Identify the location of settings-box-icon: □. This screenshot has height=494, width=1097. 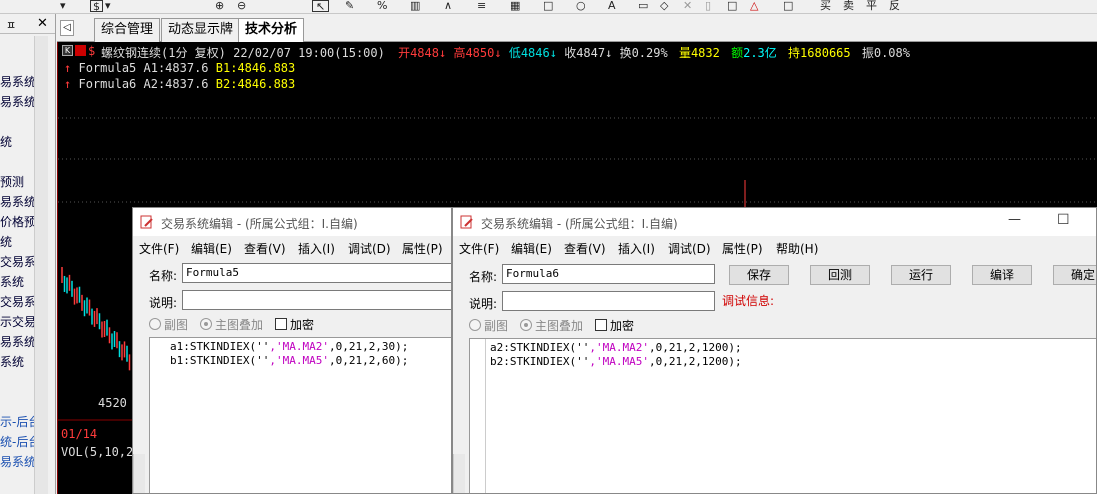
(788, 6).